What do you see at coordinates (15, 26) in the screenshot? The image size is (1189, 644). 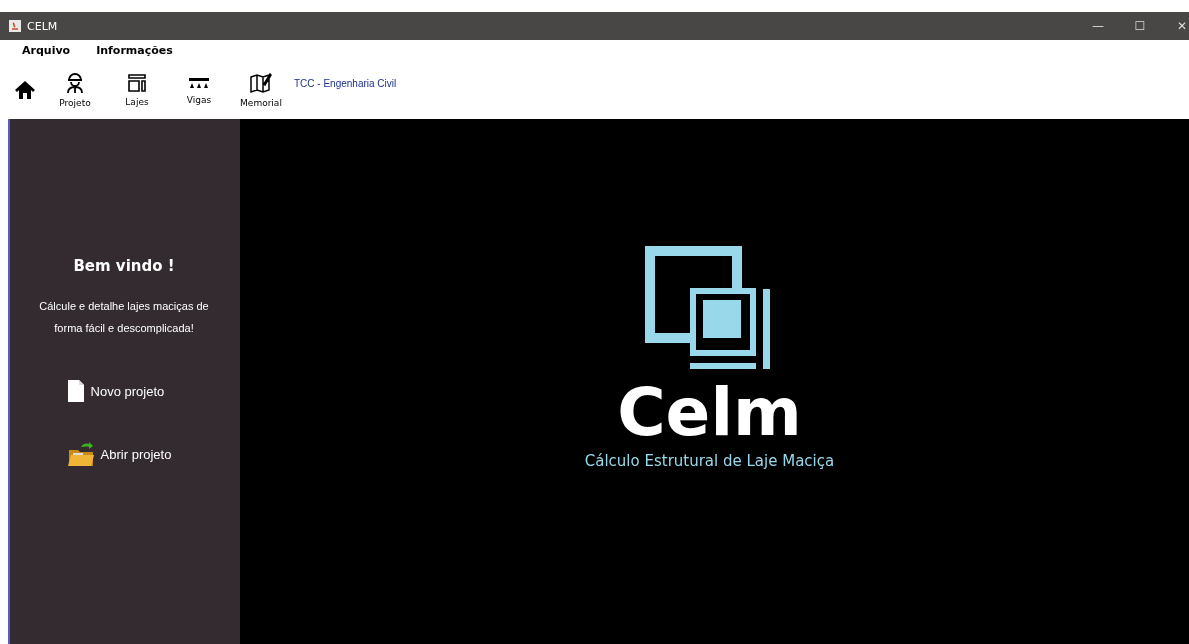 I see `app-icon` at bounding box center [15, 26].